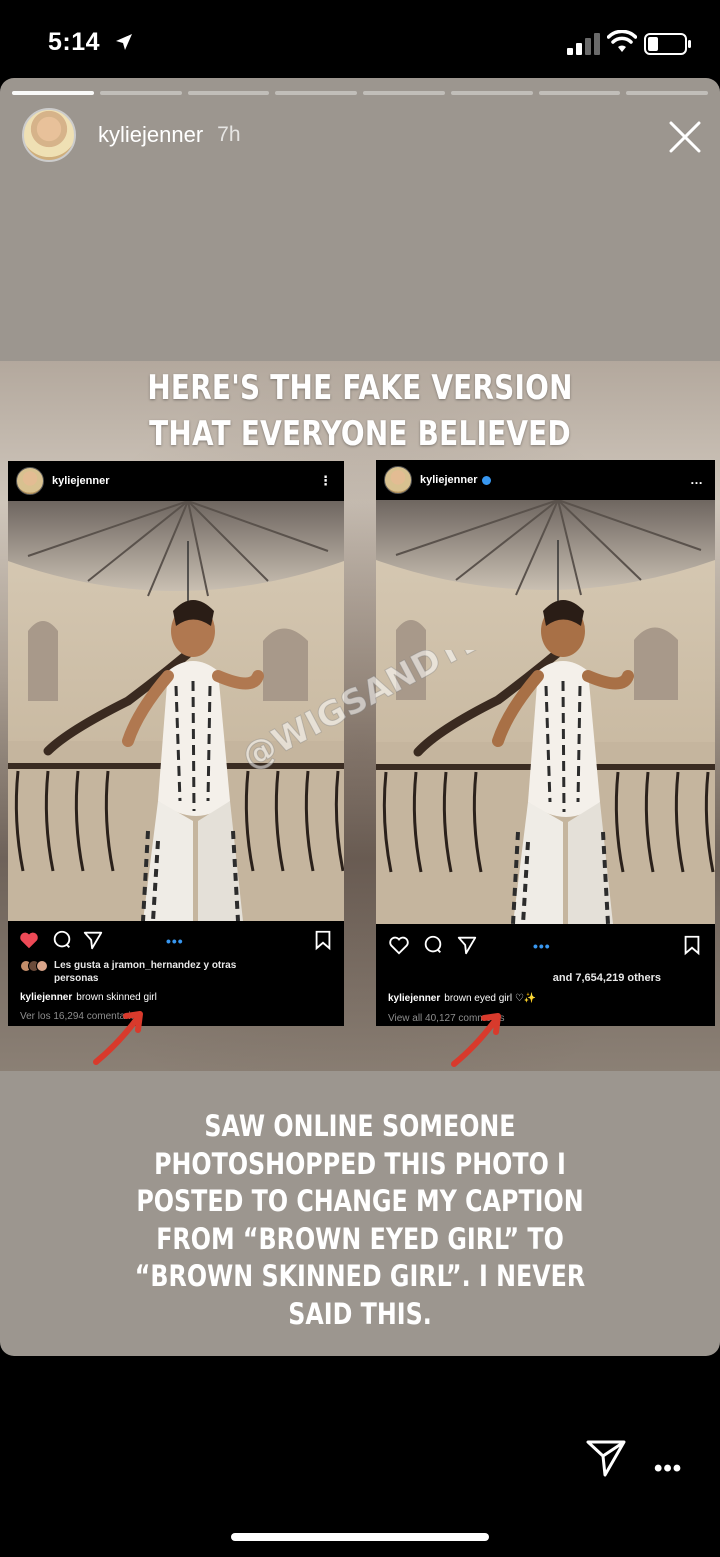  Describe the element at coordinates (74, 42) in the screenshot. I see `status-time: 5:14` at that location.